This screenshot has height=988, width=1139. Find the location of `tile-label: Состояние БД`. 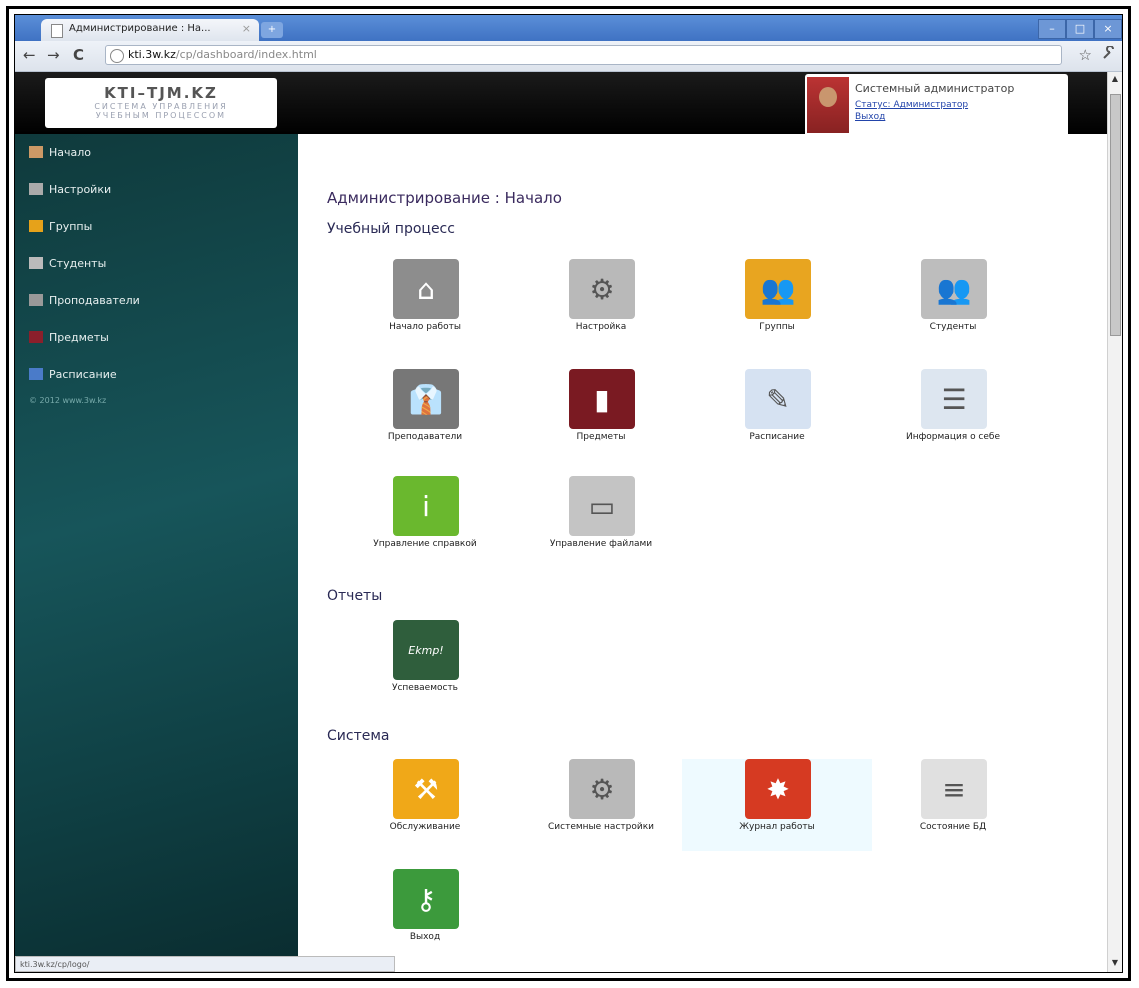

tile-label: Состояние БД is located at coordinates (953, 827).